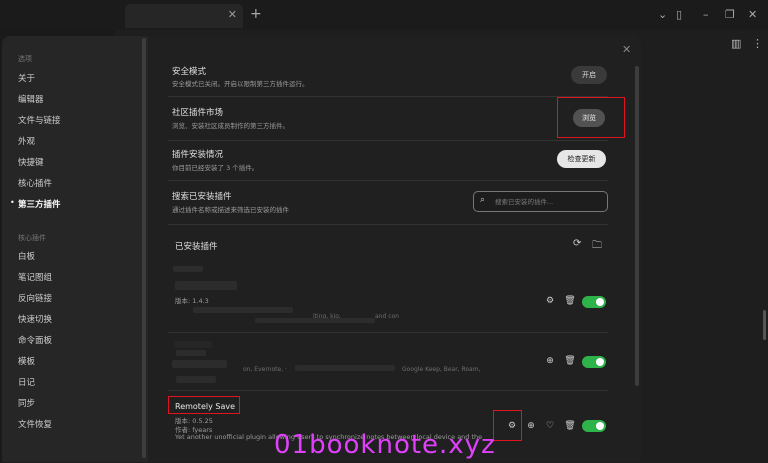 This screenshot has width=768, height=463. Describe the element at coordinates (679, 14) in the screenshot. I see `sidebar-toggle-icon: ▯` at that location.